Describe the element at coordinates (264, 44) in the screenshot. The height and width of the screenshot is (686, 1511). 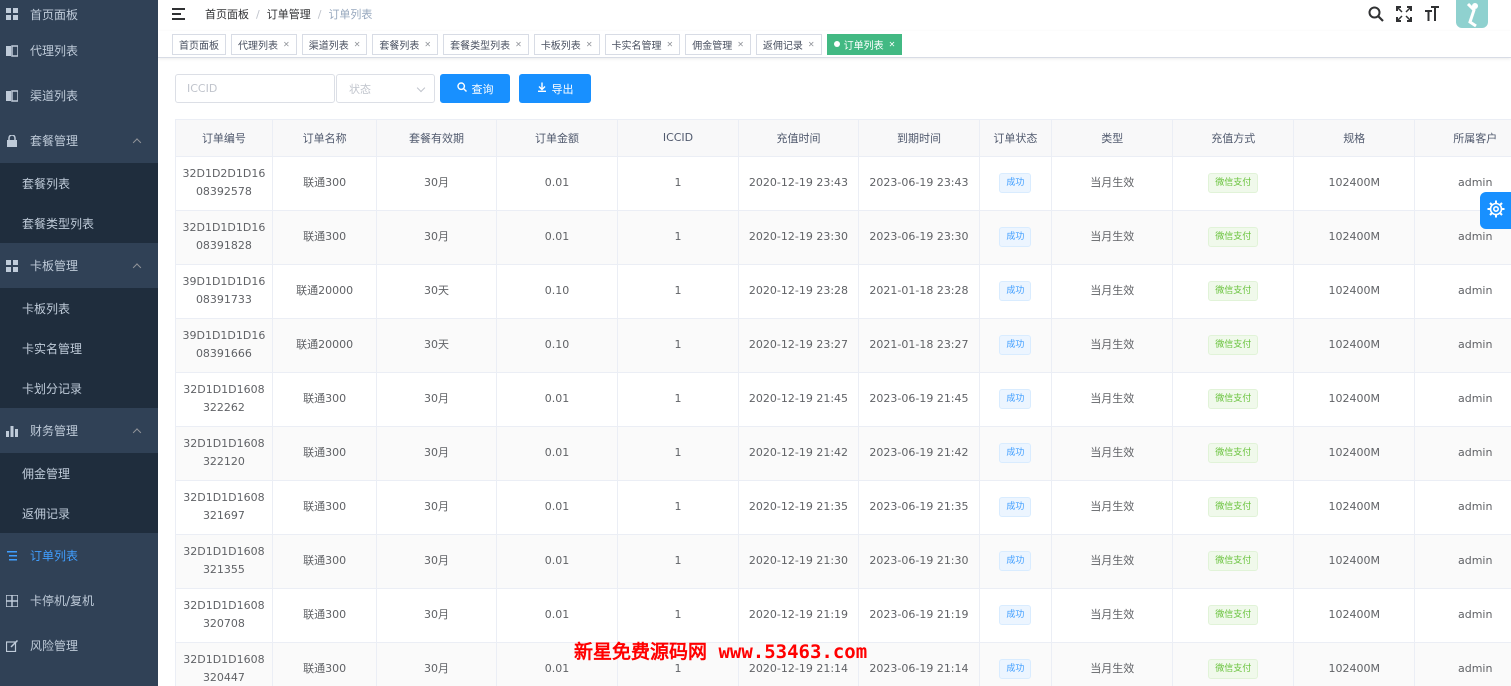
I see `tag-agent-list: 代理列表 ✕` at that location.